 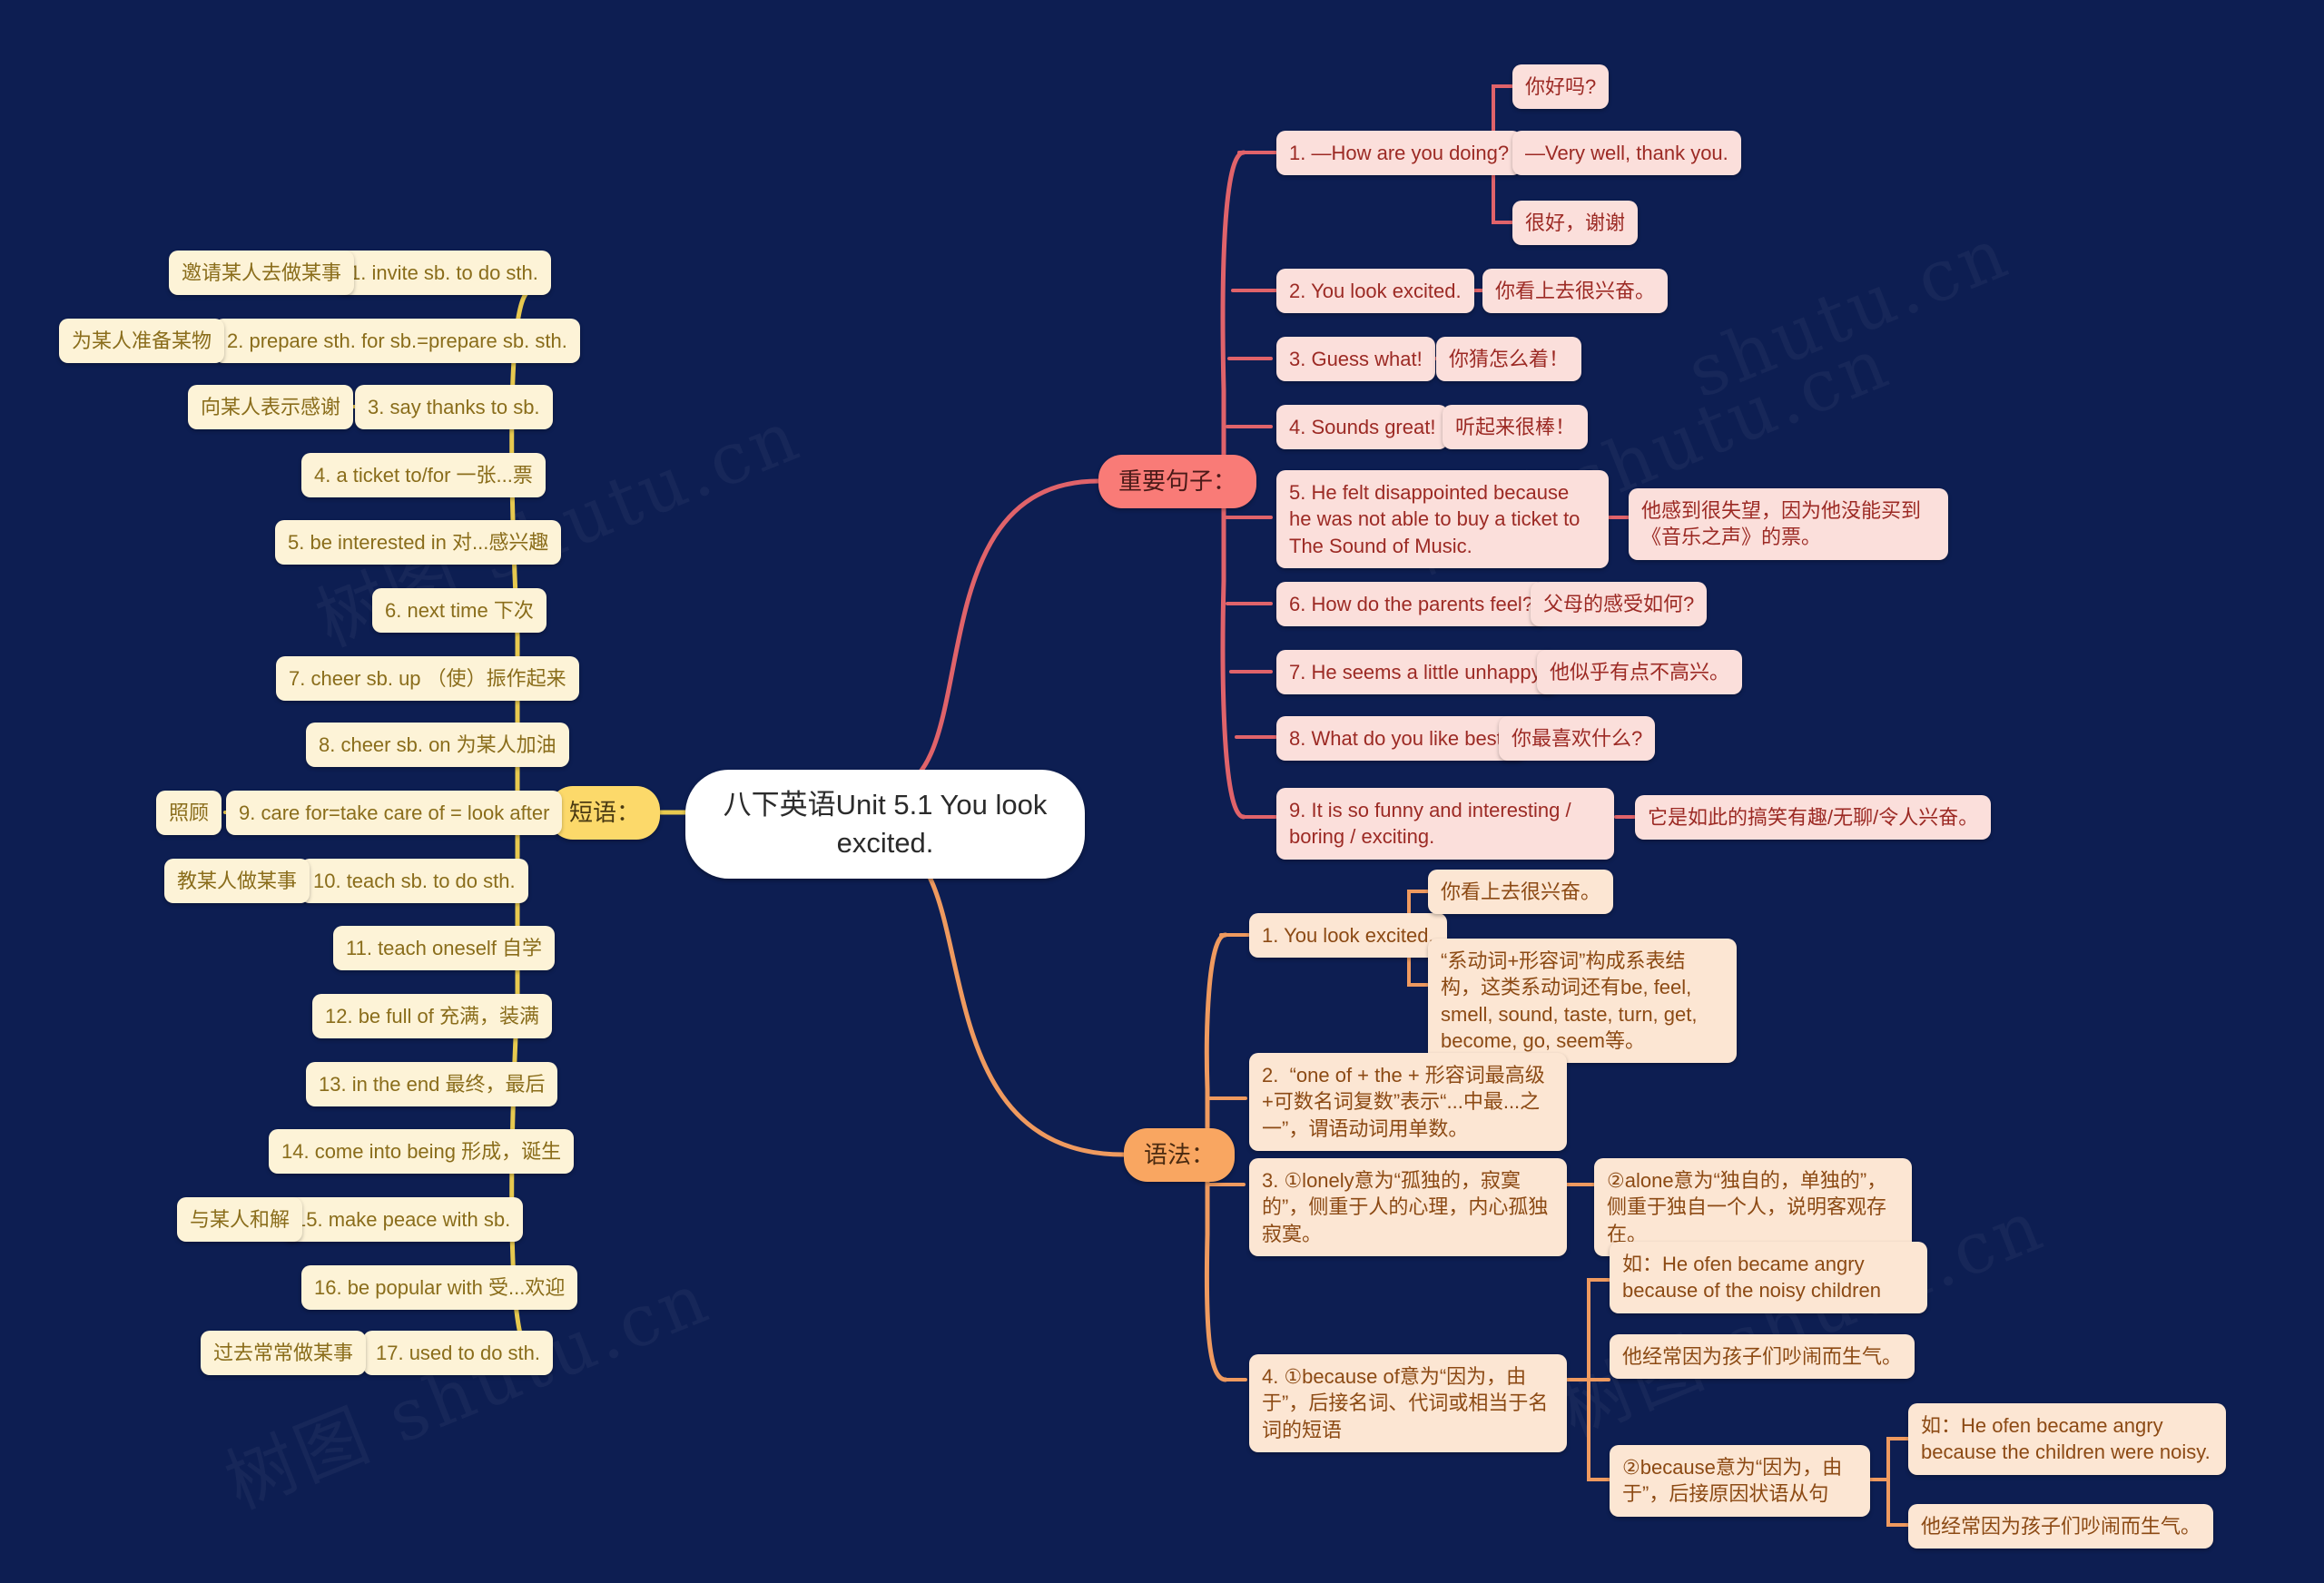 What do you see at coordinates (1521, 892) in the screenshot?
I see `grammar-1-child-1: 你看上去很兴奋。` at bounding box center [1521, 892].